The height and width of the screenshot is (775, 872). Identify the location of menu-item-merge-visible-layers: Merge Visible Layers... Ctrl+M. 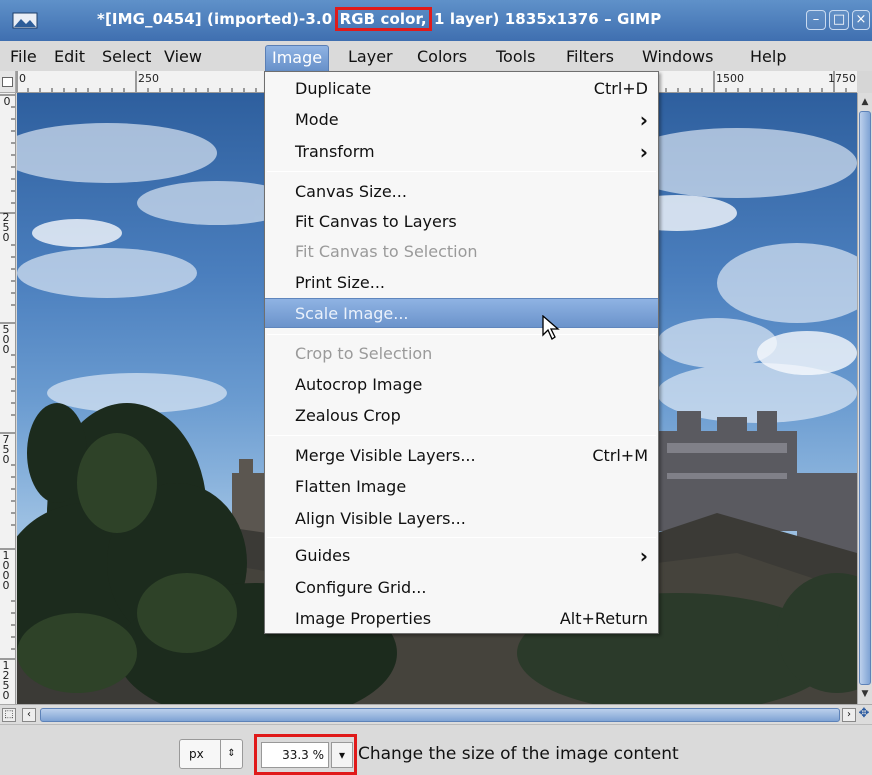
(461, 456).